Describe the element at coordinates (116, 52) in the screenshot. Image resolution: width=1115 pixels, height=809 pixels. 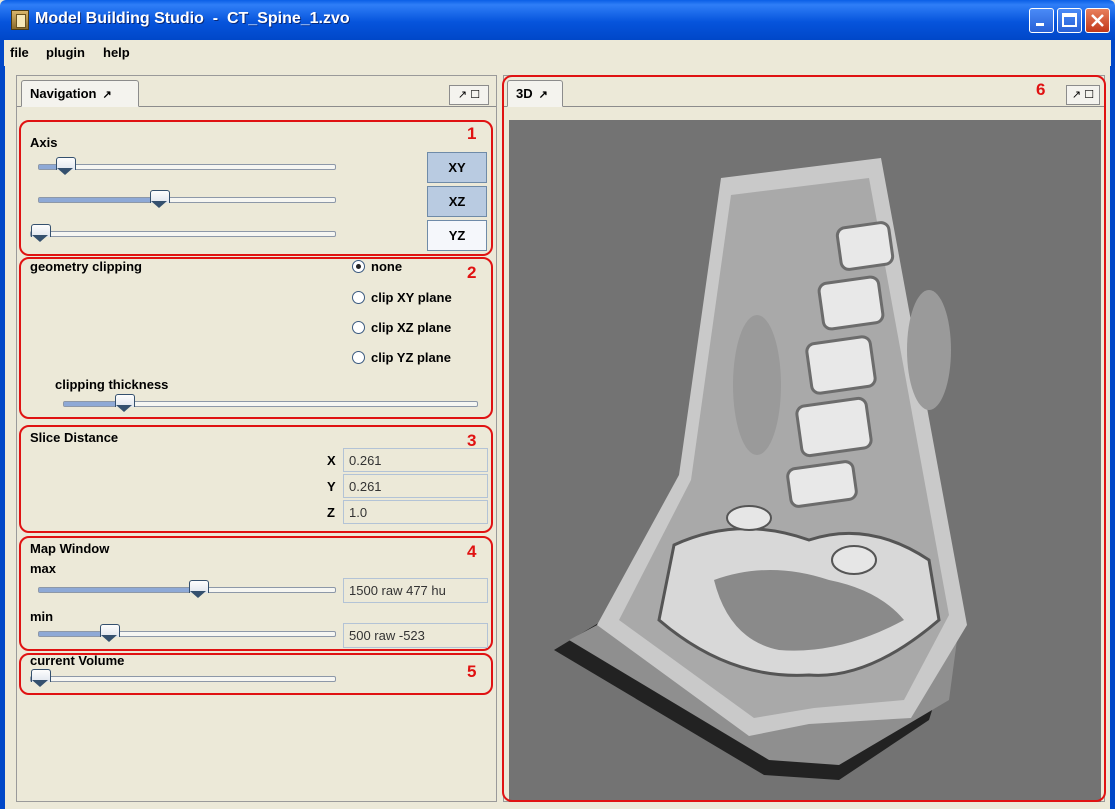
I see `menu-help: help` at that location.